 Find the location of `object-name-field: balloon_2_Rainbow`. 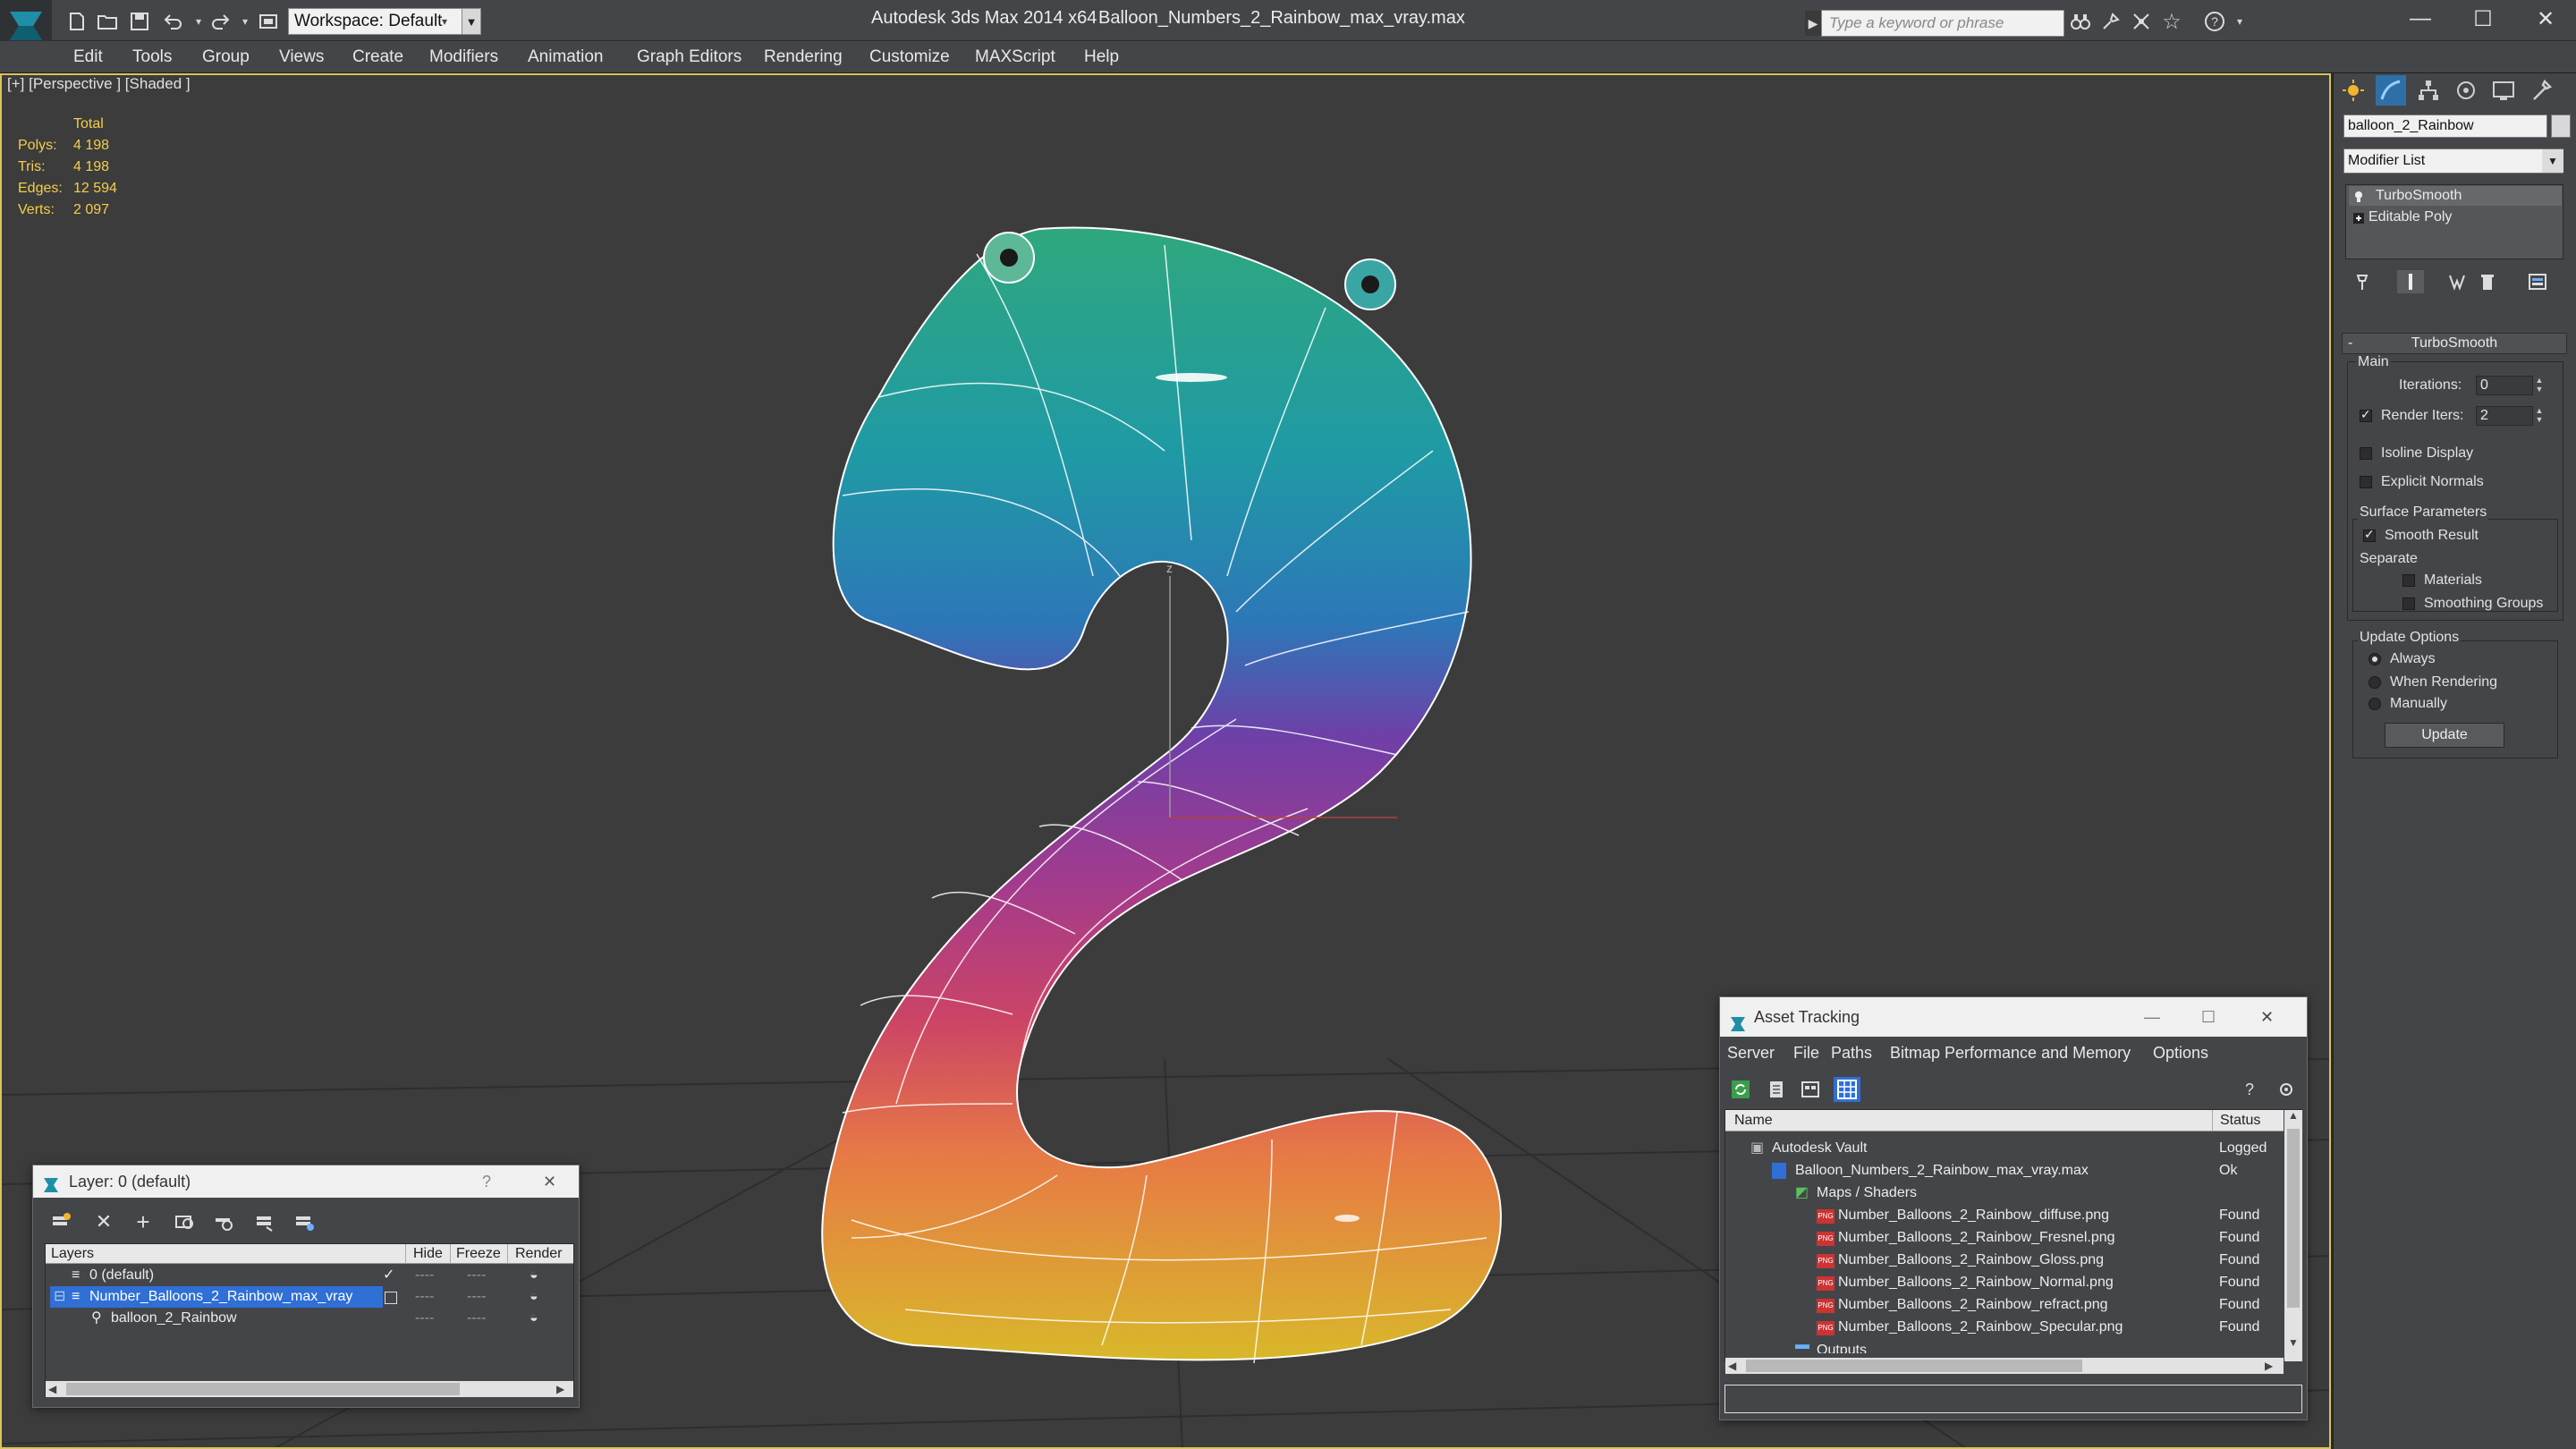

object-name-field: balloon_2_Rainbow is located at coordinates (2445, 126).